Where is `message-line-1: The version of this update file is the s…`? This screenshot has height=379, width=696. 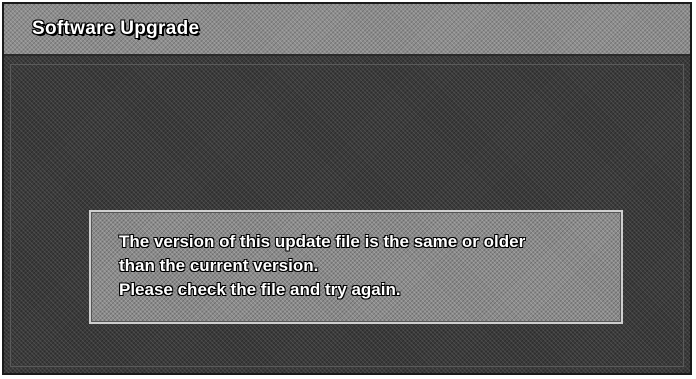 message-line-1: The version of this update file is the s… is located at coordinates (322, 241).